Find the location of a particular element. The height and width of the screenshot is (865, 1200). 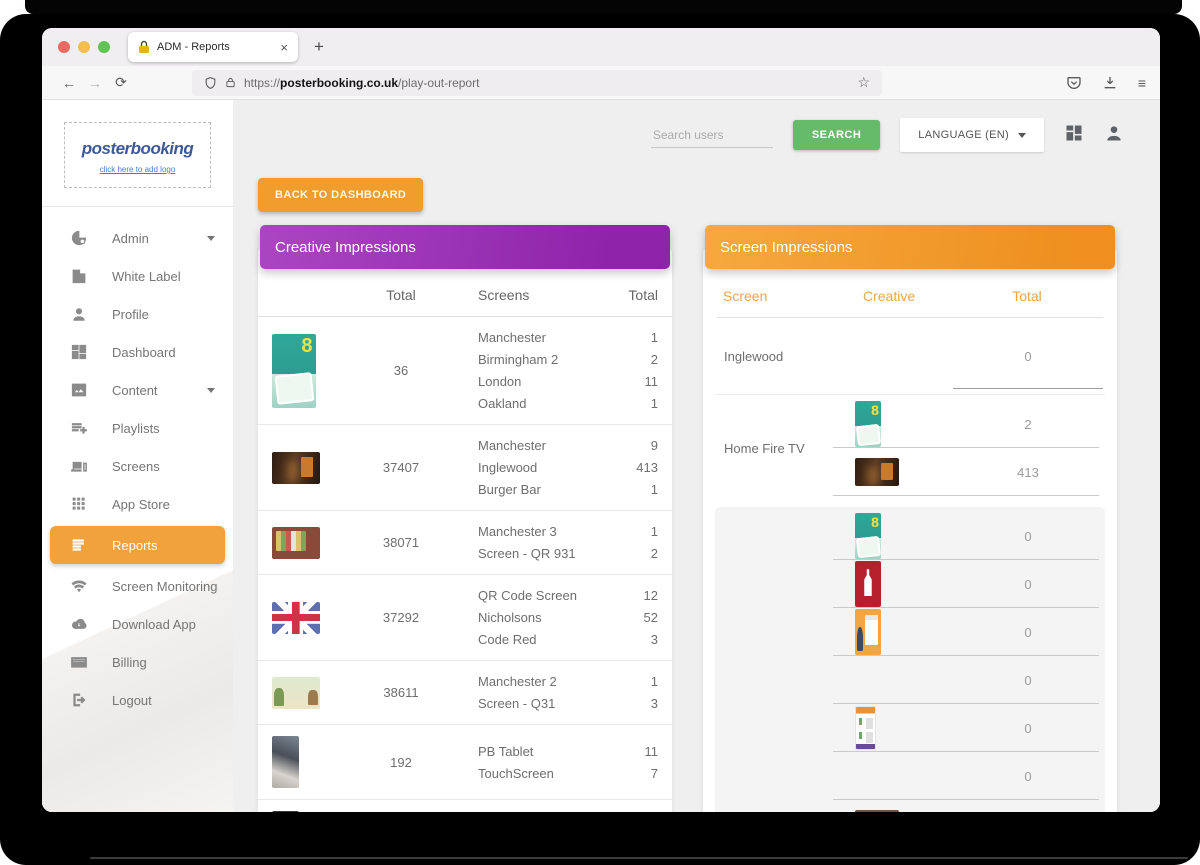

screen-name: Home Fire TV is located at coordinates (764, 448).